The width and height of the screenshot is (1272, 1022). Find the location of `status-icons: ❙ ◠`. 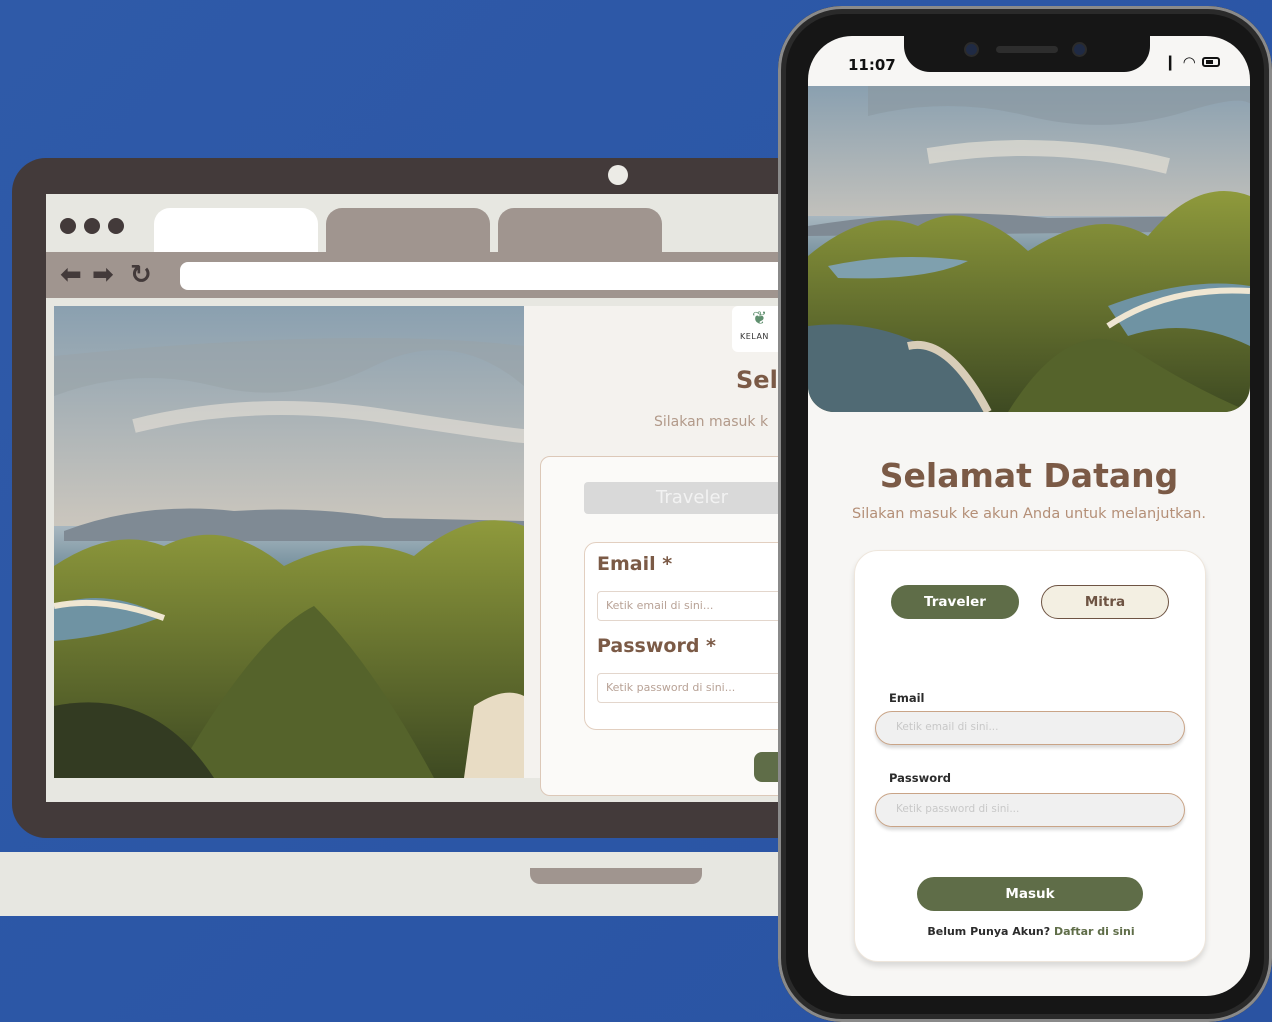

status-icons: ❙ ◠ is located at coordinates (1192, 62).